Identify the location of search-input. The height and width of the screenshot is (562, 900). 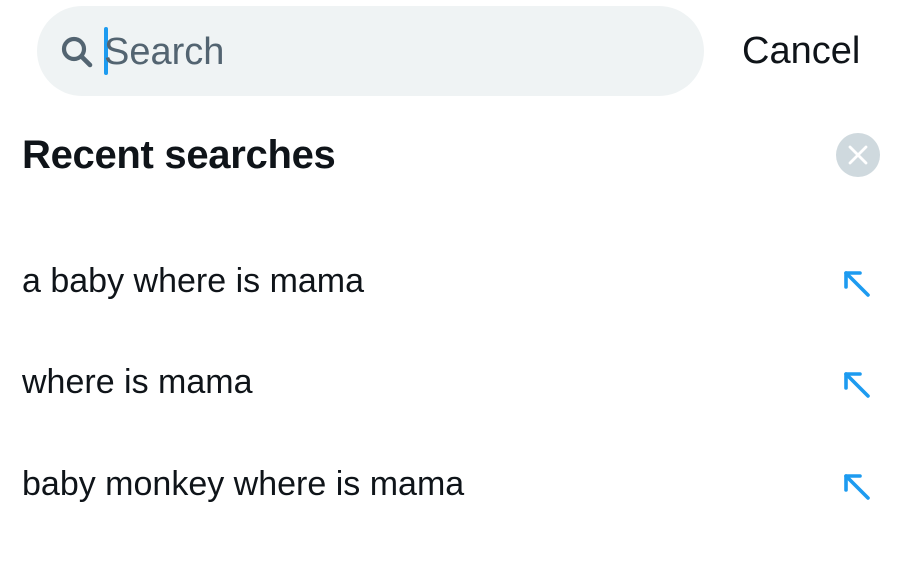
(394, 52).